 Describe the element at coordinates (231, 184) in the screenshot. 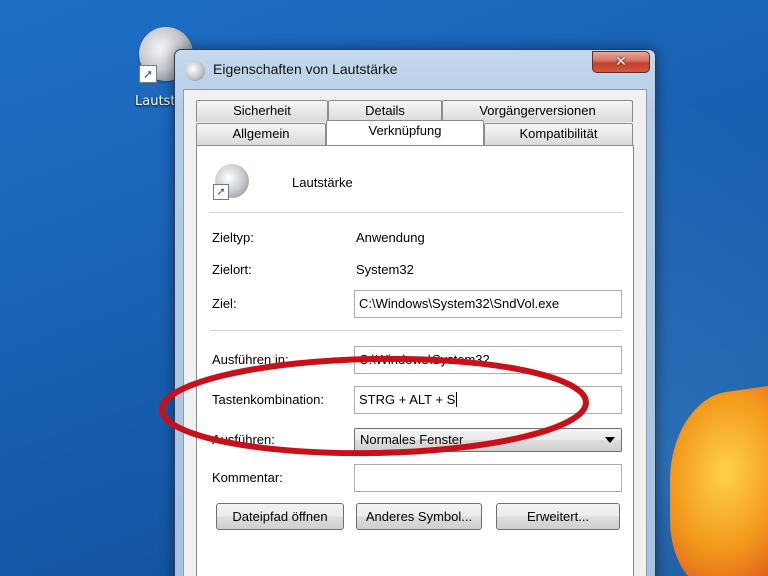

I see `app-icon: ➚` at that location.